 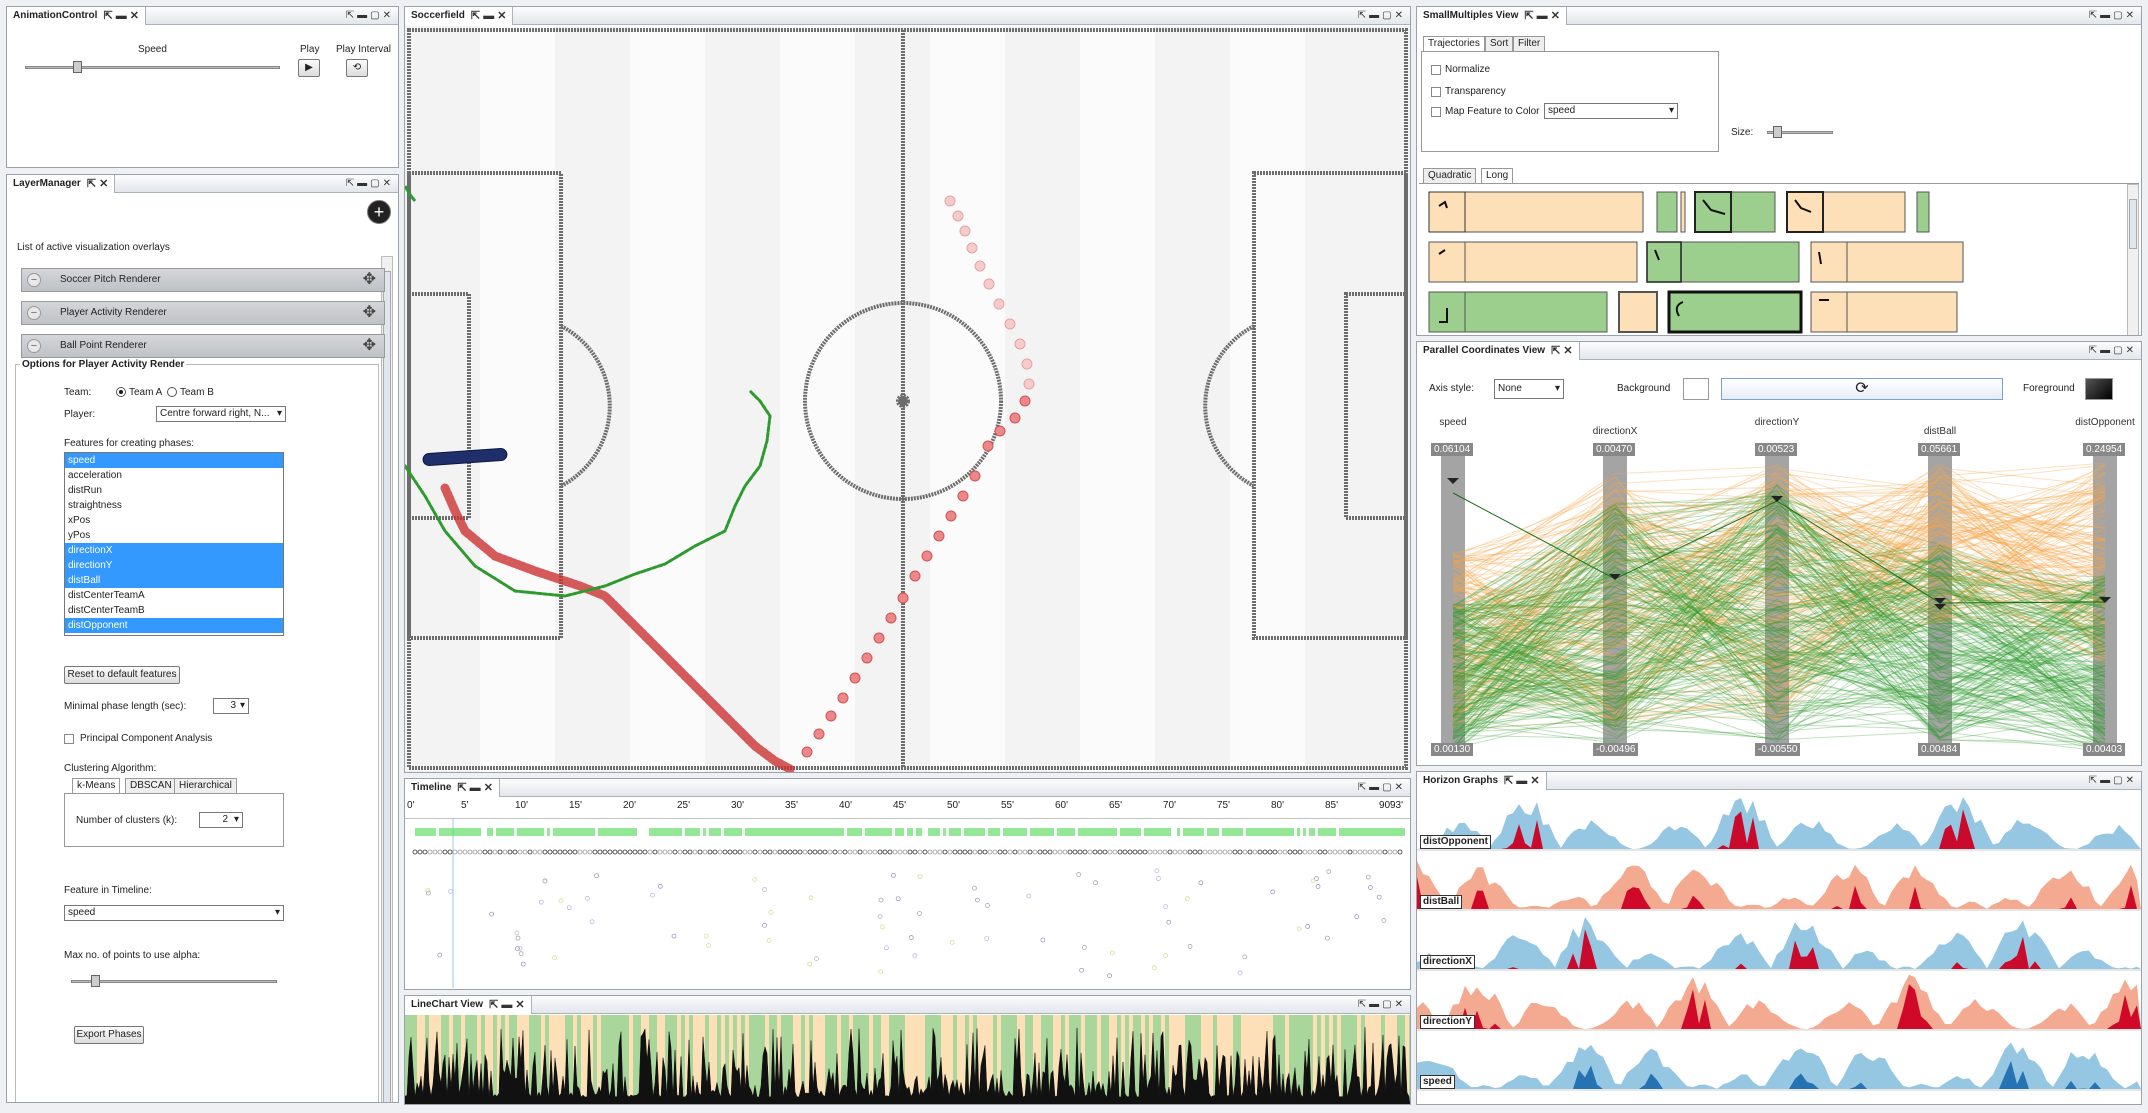 What do you see at coordinates (379, 212) in the screenshot?
I see `add-layer-button: +` at bounding box center [379, 212].